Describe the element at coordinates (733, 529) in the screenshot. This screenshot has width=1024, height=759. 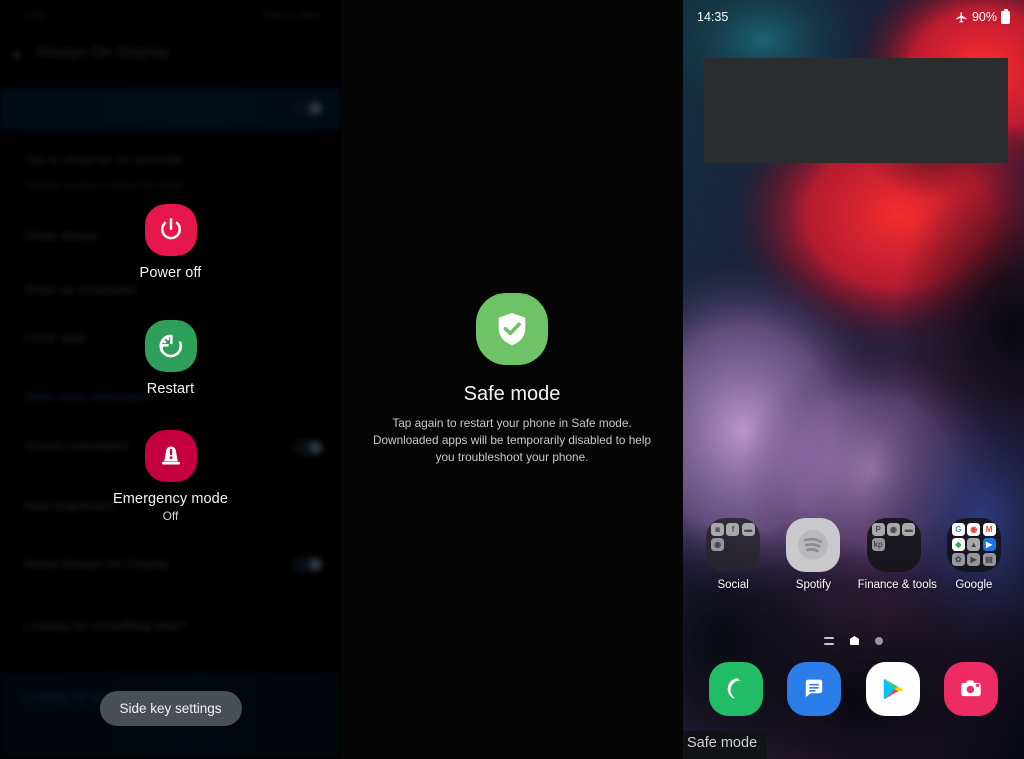
I see `facebook-mini-icon: f` at that location.